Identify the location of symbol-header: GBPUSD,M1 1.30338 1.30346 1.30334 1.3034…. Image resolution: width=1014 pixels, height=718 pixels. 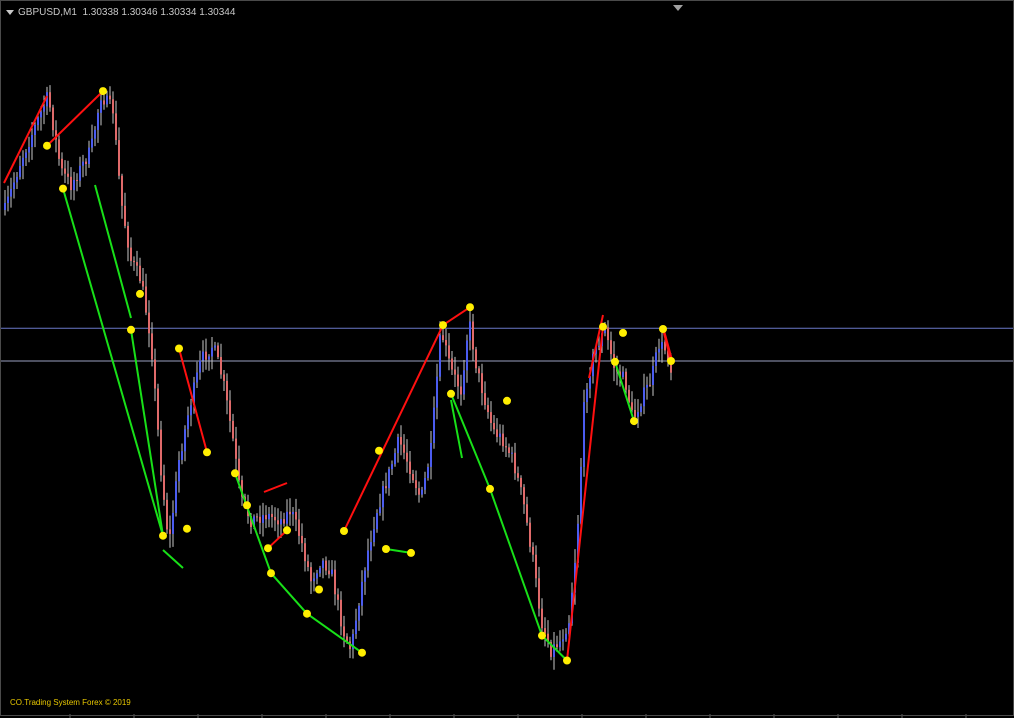
(120, 12).